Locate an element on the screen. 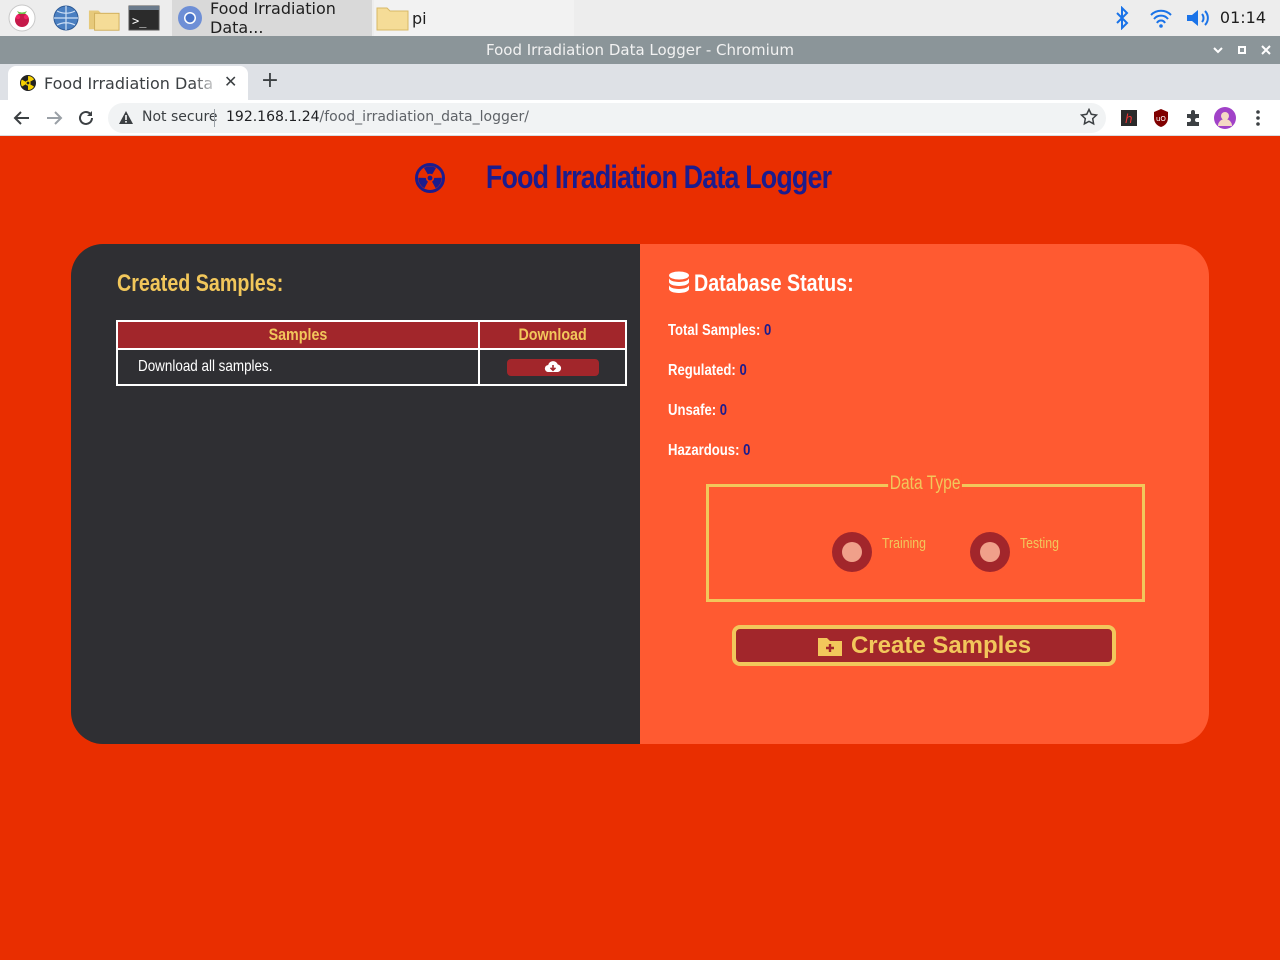 This screenshot has height=960, width=1280. folder-plus-icon is located at coordinates (829, 646).